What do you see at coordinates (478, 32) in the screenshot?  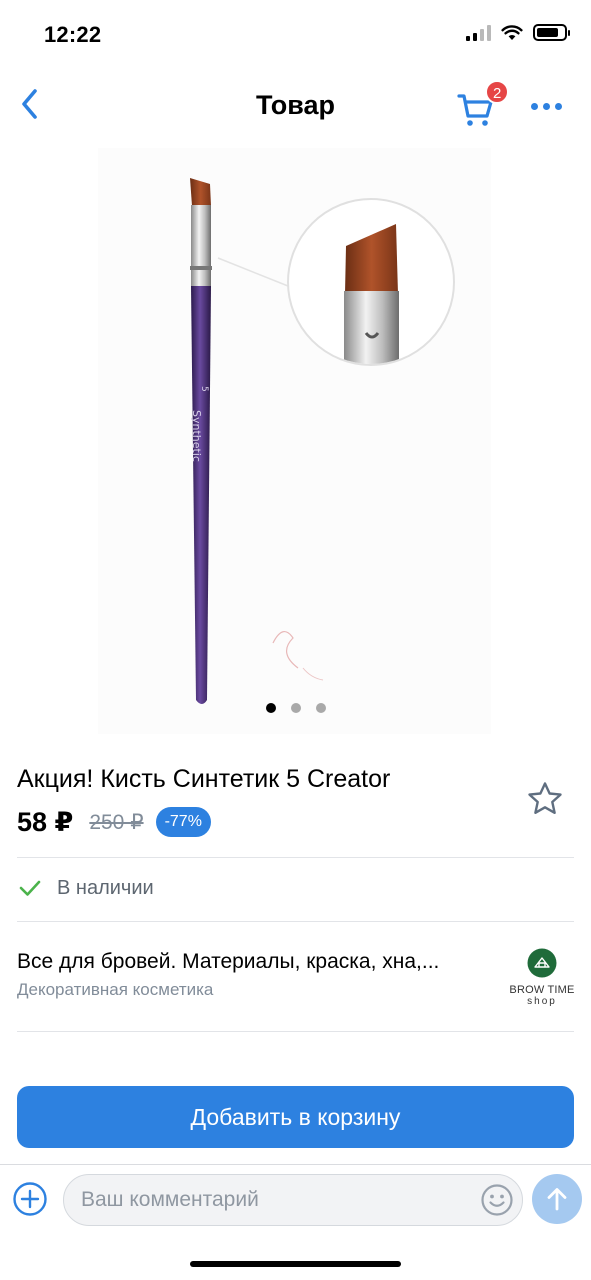 I see `cellular-signal-icon` at bounding box center [478, 32].